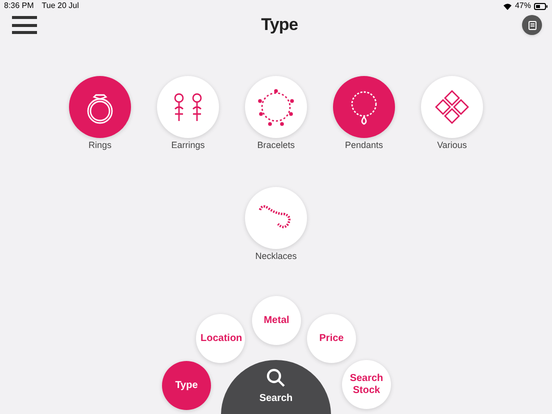  What do you see at coordinates (276, 320) in the screenshot?
I see `filter-button: Metal` at bounding box center [276, 320].